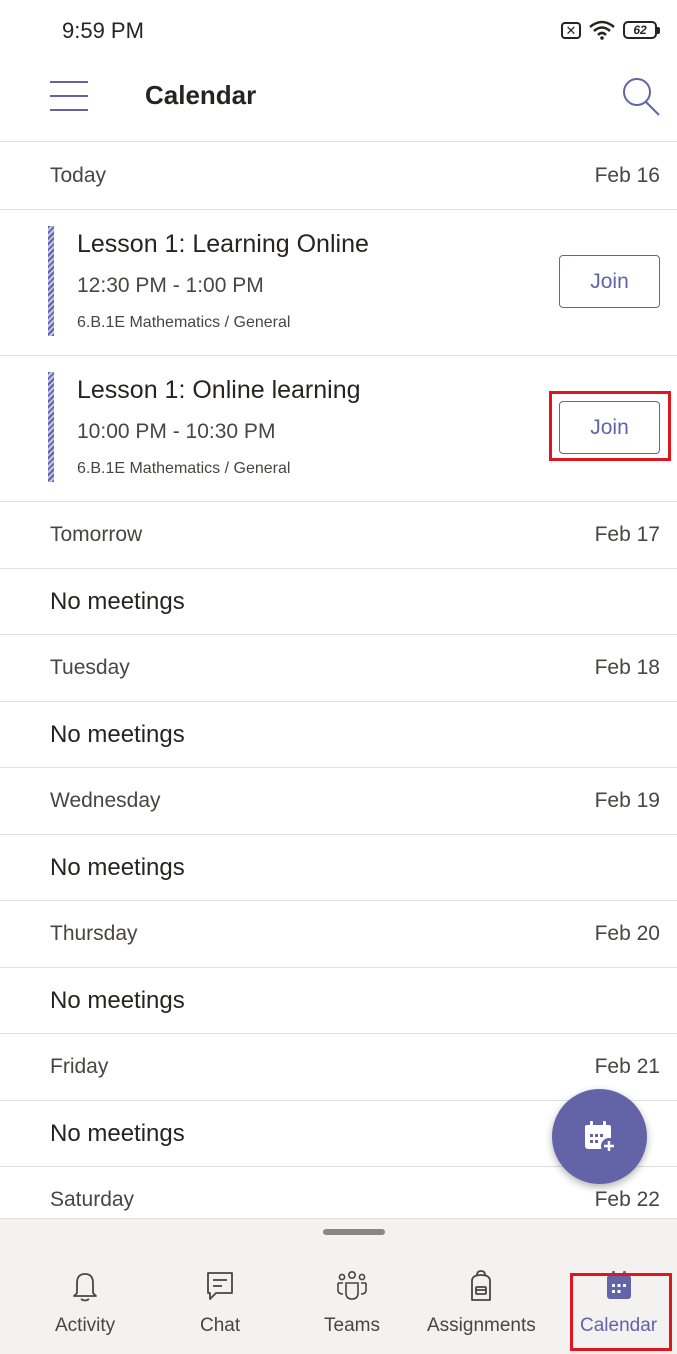  What do you see at coordinates (85, 1303) in the screenshot?
I see `nav-item-activity: Activity` at bounding box center [85, 1303].